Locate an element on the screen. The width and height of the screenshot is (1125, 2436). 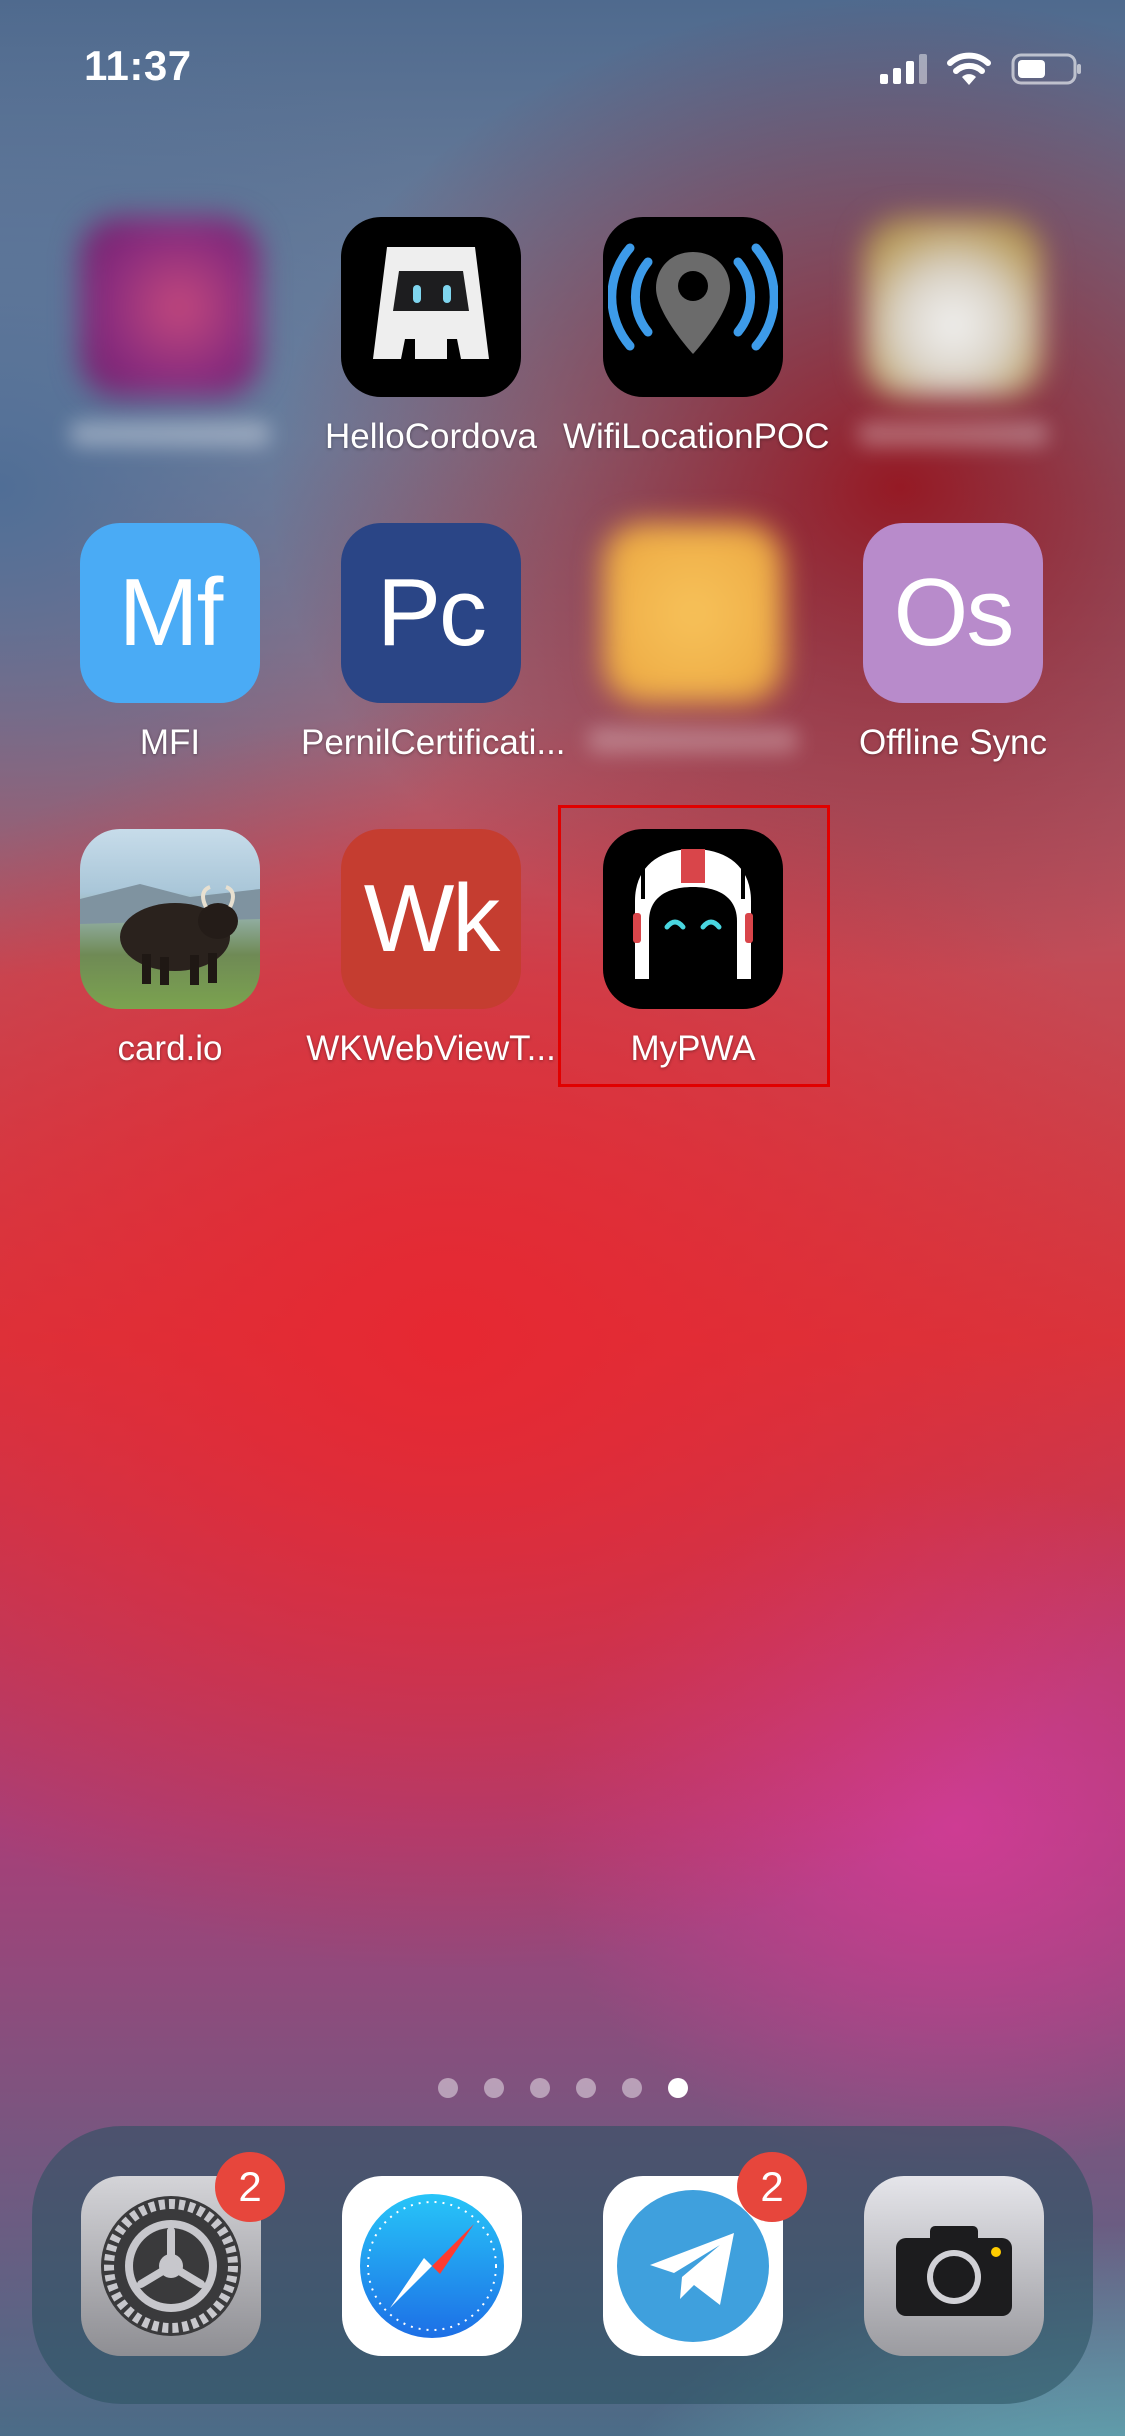
dock-app-camera is located at coordinates (954, 2266).